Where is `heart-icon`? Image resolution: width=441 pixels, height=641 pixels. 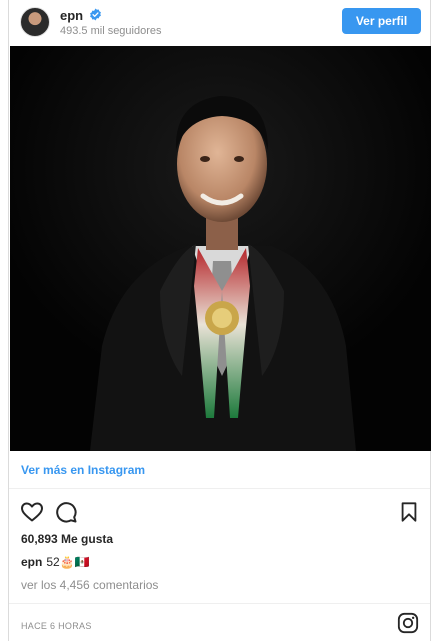 heart-icon is located at coordinates (32, 512).